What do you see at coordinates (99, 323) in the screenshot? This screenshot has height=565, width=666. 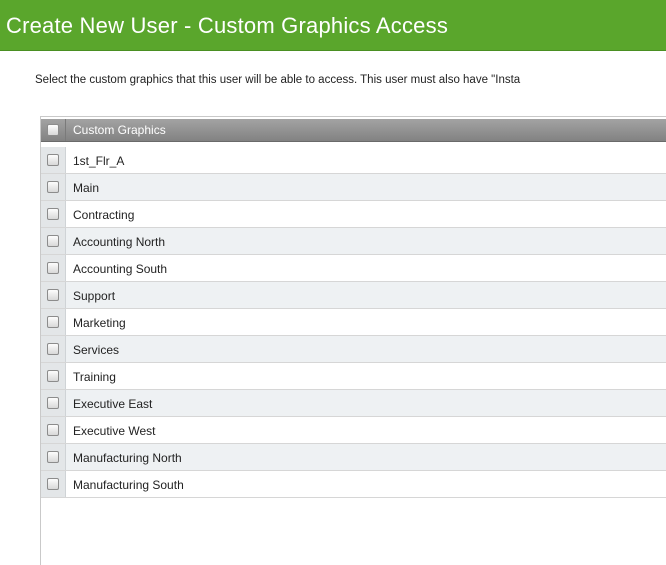 I see `graphic-name: Marketing` at bounding box center [99, 323].